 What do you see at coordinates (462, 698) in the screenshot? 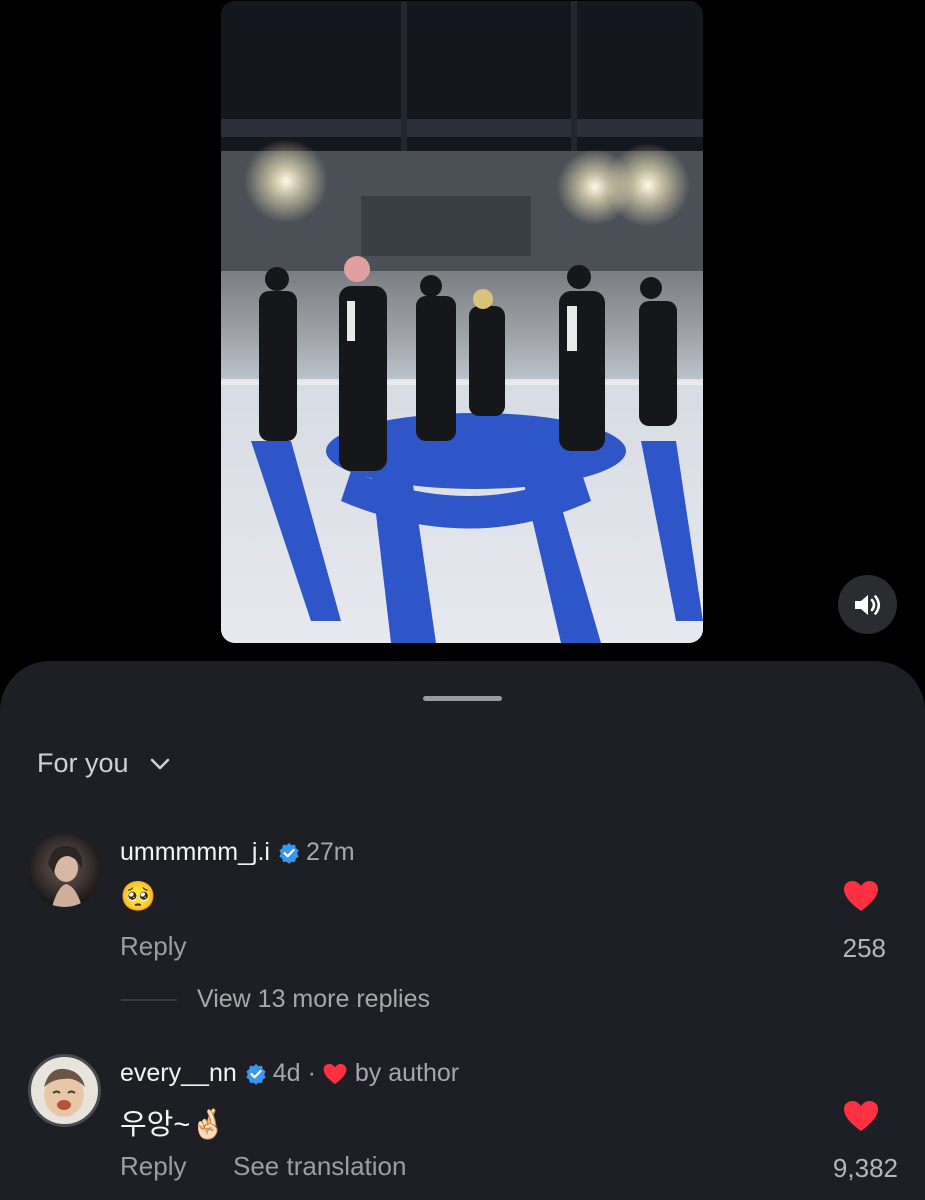
I see `sheet-drag-handle` at bounding box center [462, 698].